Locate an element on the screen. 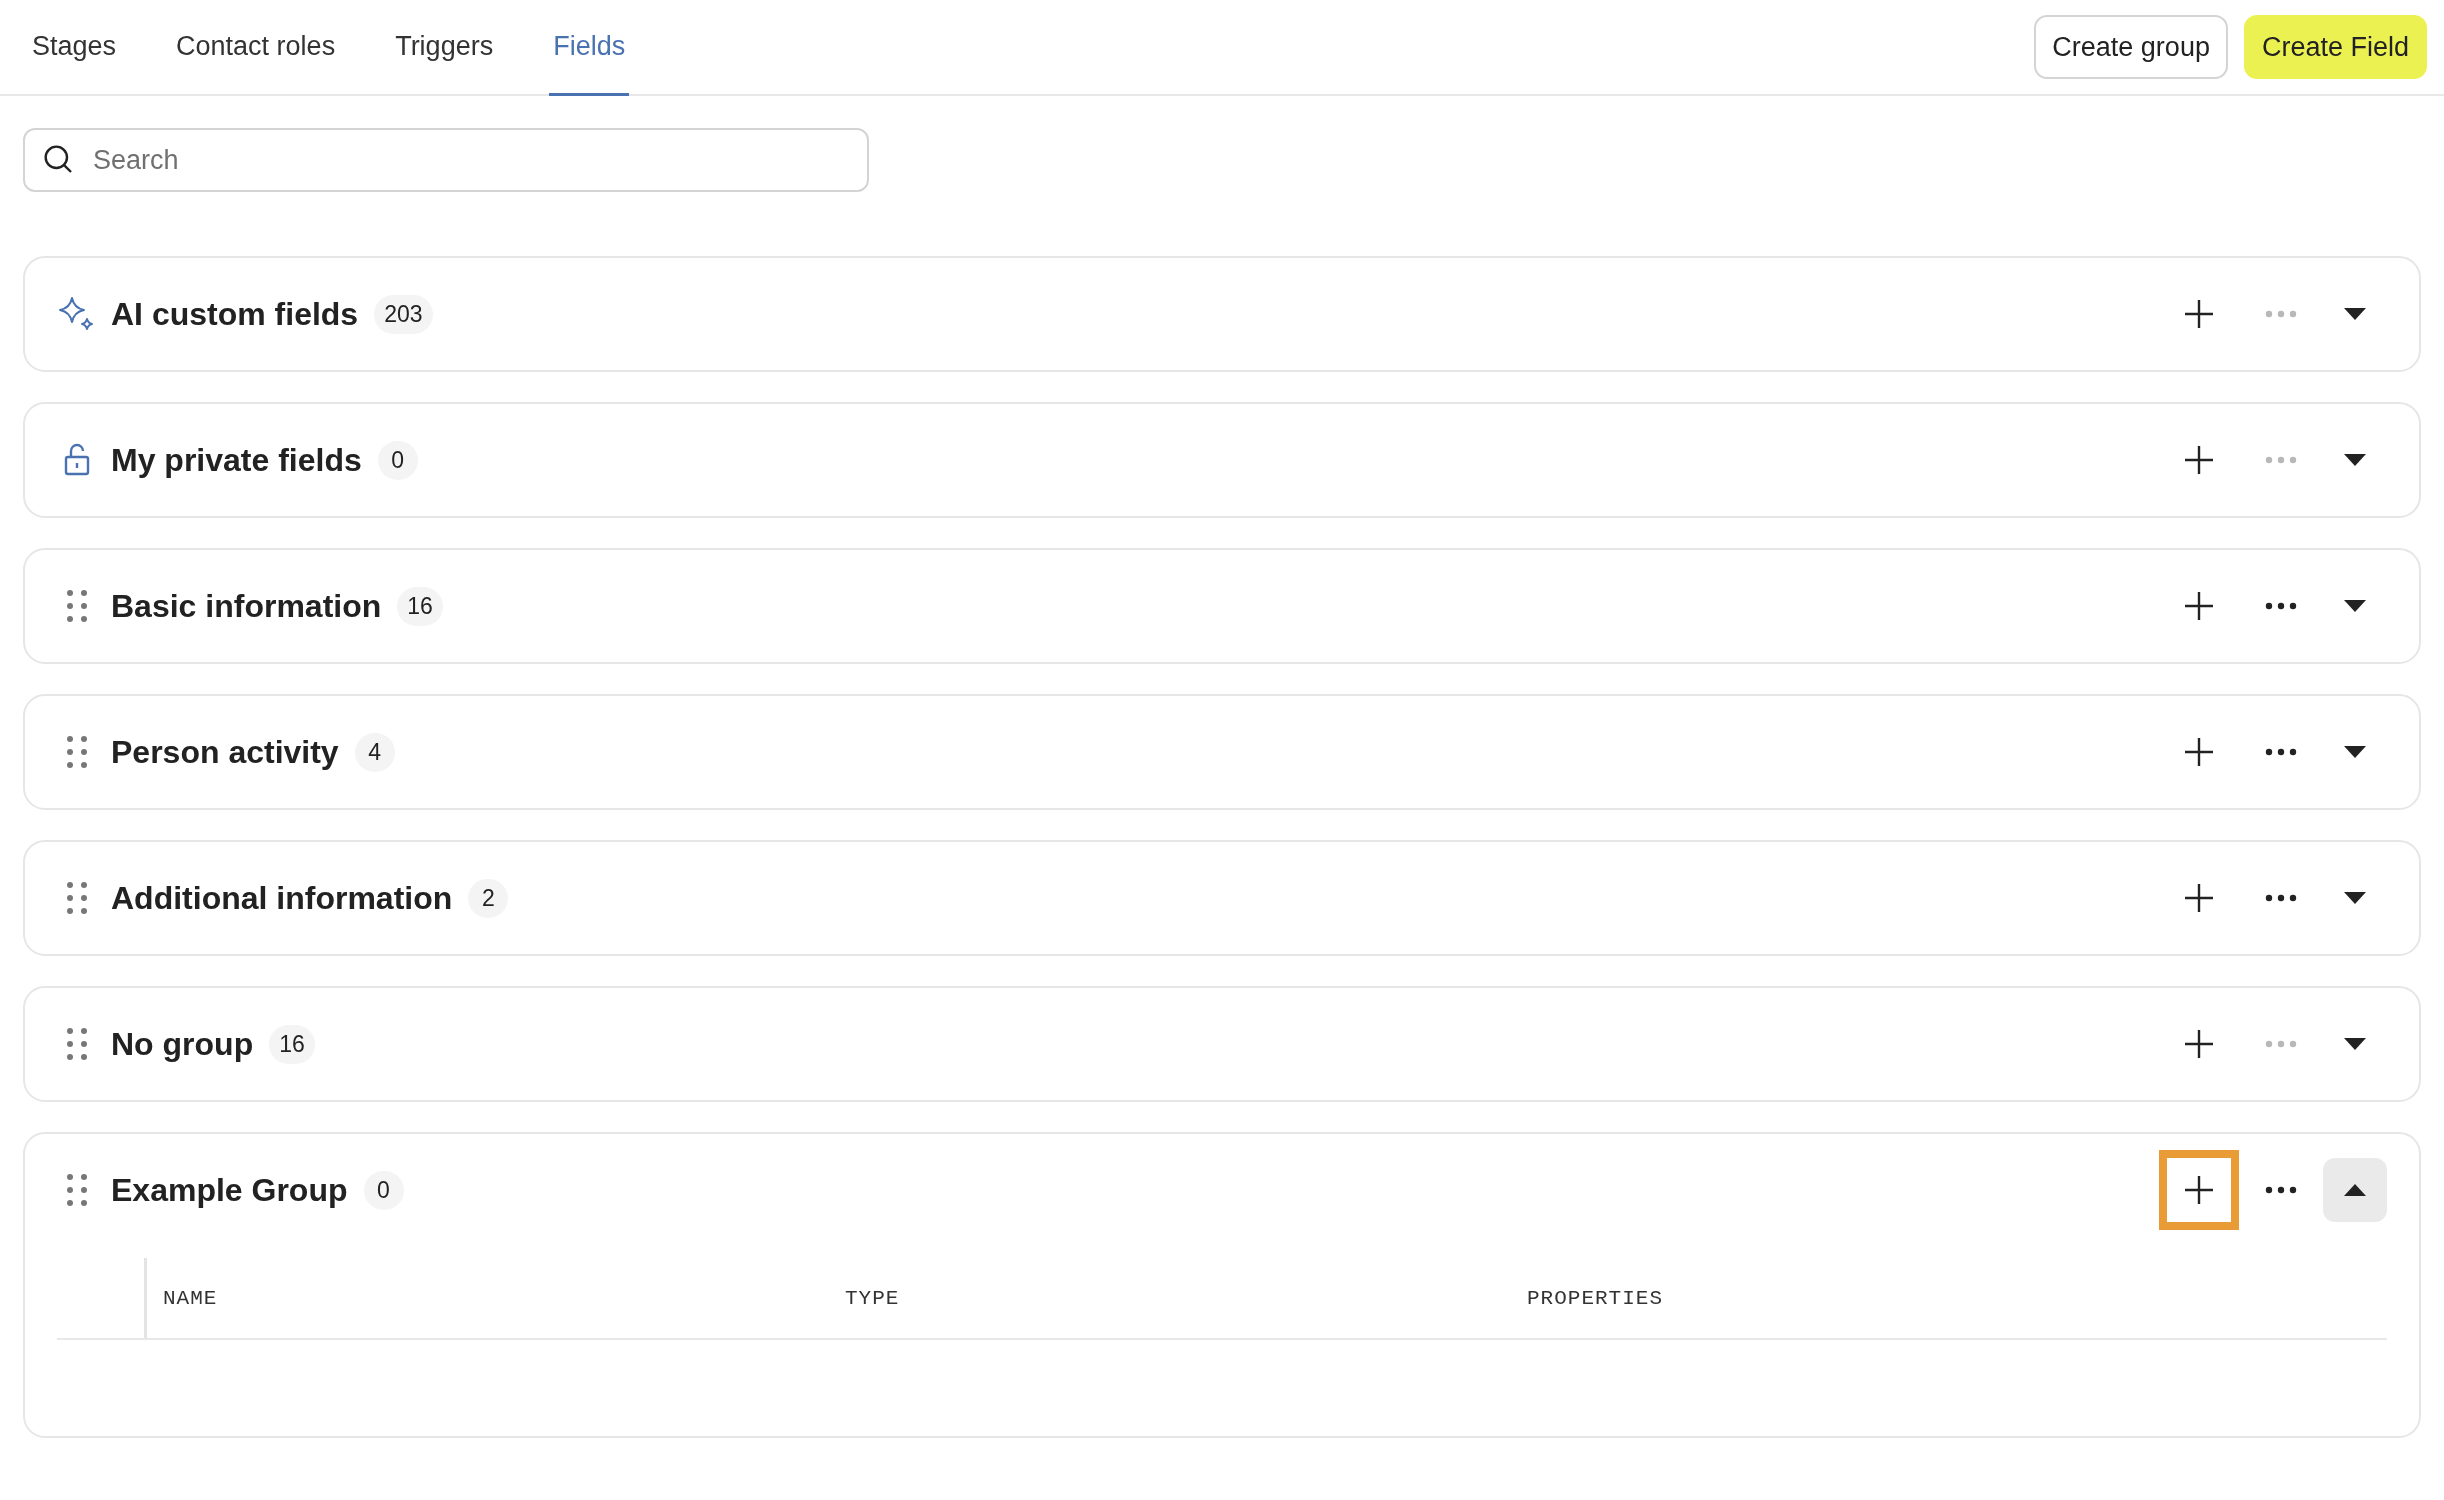 The width and height of the screenshot is (2444, 1500). group-title: AI custom fields is located at coordinates (235, 314).